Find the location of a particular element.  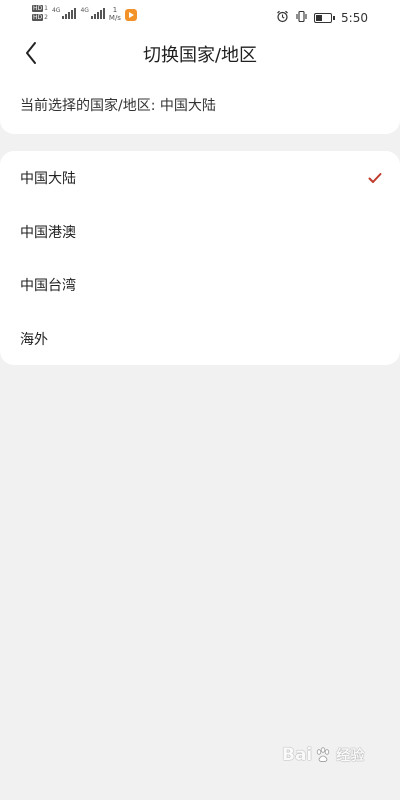

app-header: 切换国家/地区 is located at coordinates (200, 53).